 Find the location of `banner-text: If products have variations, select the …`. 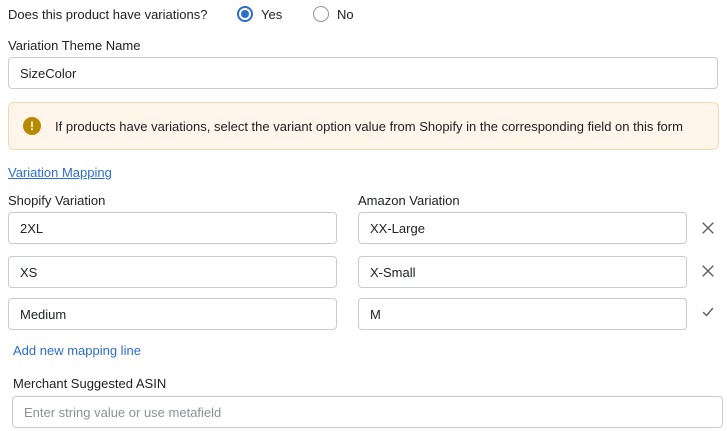

banner-text: If products have variations, select the … is located at coordinates (369, 126).